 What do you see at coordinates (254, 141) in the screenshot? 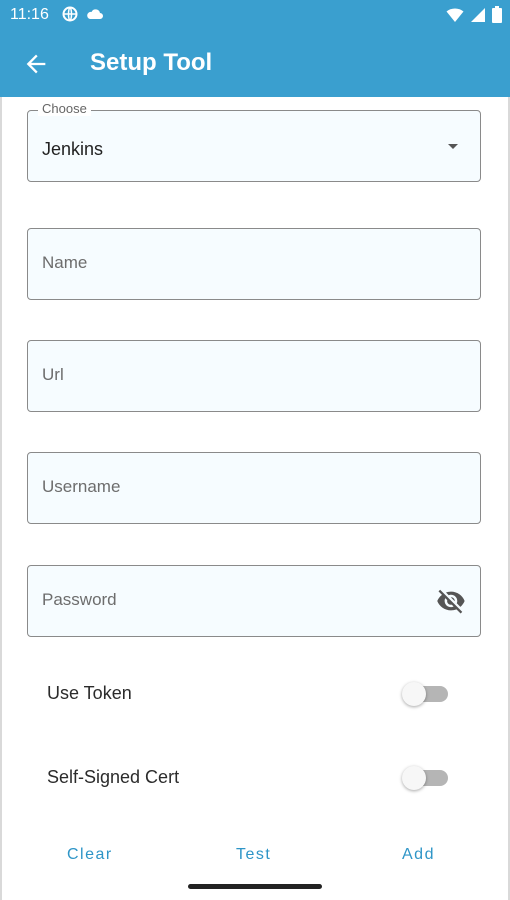
I see `choose-dropdown: Choose Jenkins` at bounding box center [254, 141].